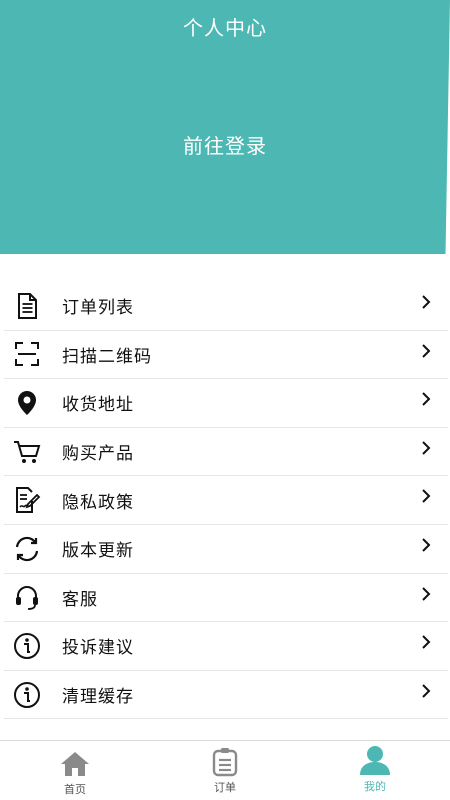 The height and width of the screenshot is (800, 450). What do you see at coordinates (27, 354) in the screenshot?
I see `scan-frame-icon` at bounding box center [27, 354].